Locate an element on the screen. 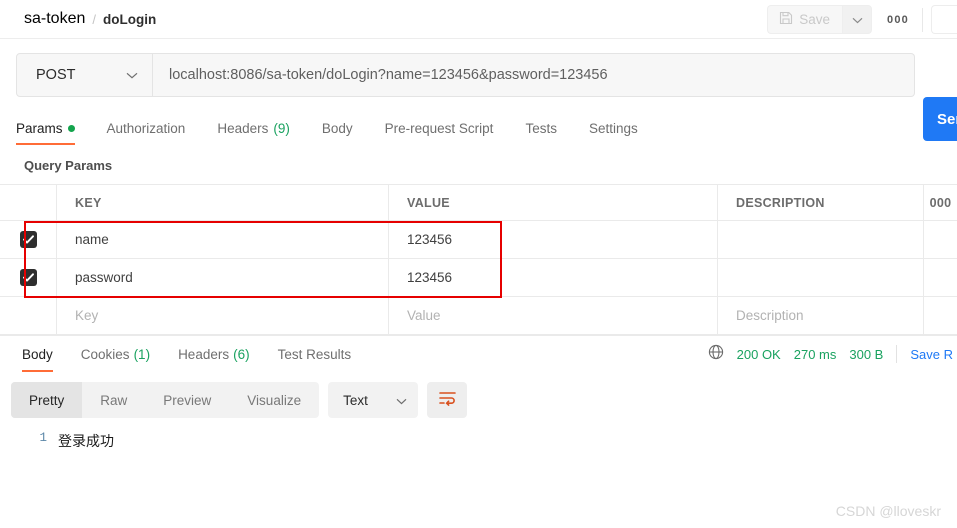 This screenshot has width=957, height=528. send-button-label: Send is located at coordinates (947, 119).